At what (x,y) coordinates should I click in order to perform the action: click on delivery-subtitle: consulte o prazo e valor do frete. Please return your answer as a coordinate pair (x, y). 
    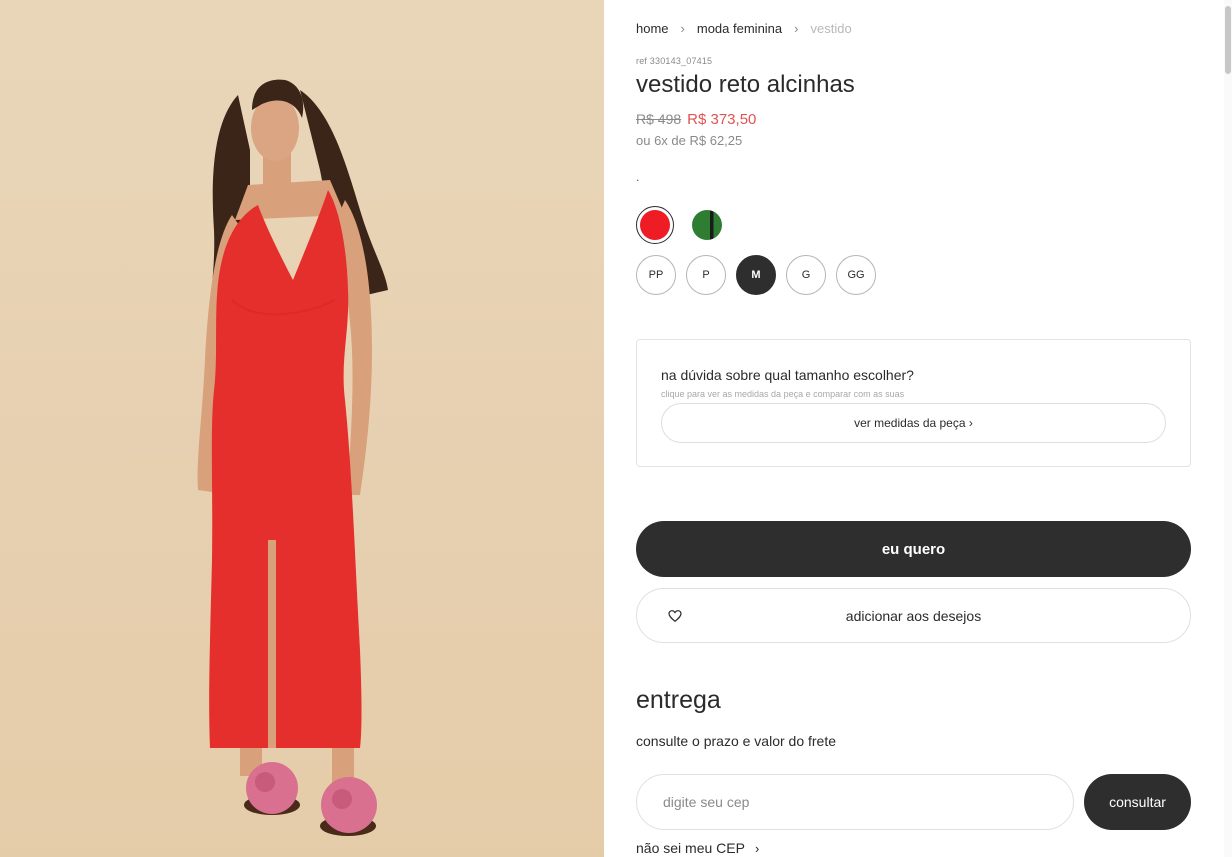
    Looking at the image, I should click on (736, 741).